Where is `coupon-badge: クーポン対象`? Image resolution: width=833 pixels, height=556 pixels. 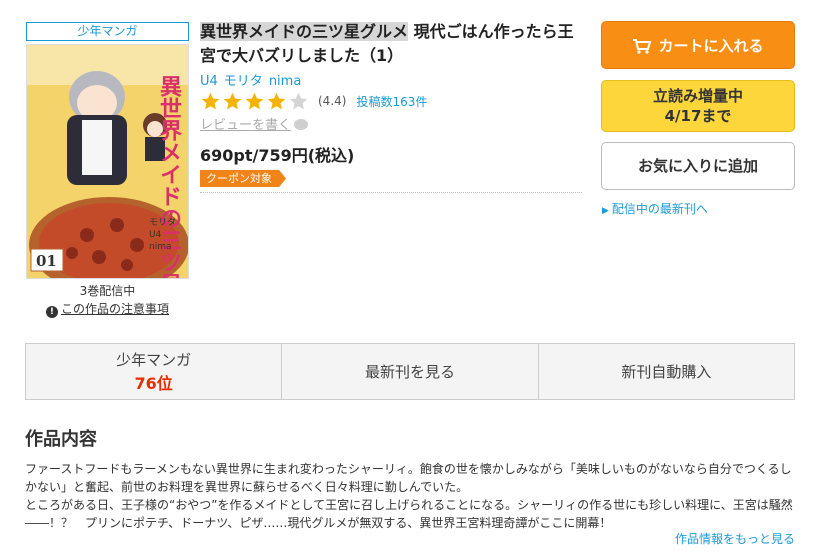
coupon-badge: クーポン対象 is located at coordinates (243, 178).